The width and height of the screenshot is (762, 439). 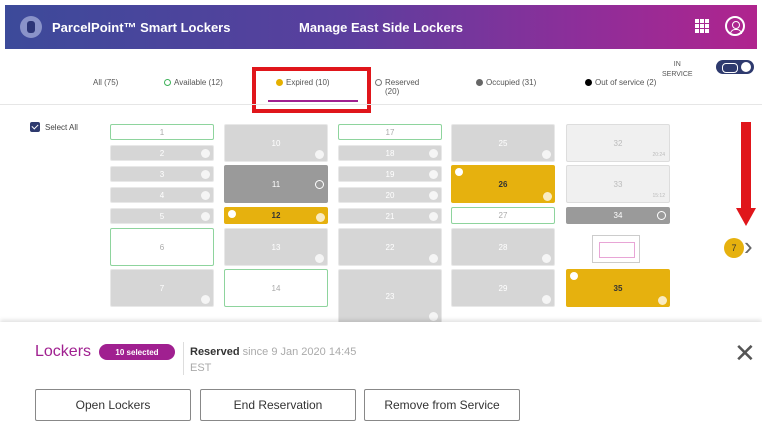 What do you see at coordinates (35, 127) in the screenshot?
I see `checkbox-checked-icon` at bounding box center [35, 127].